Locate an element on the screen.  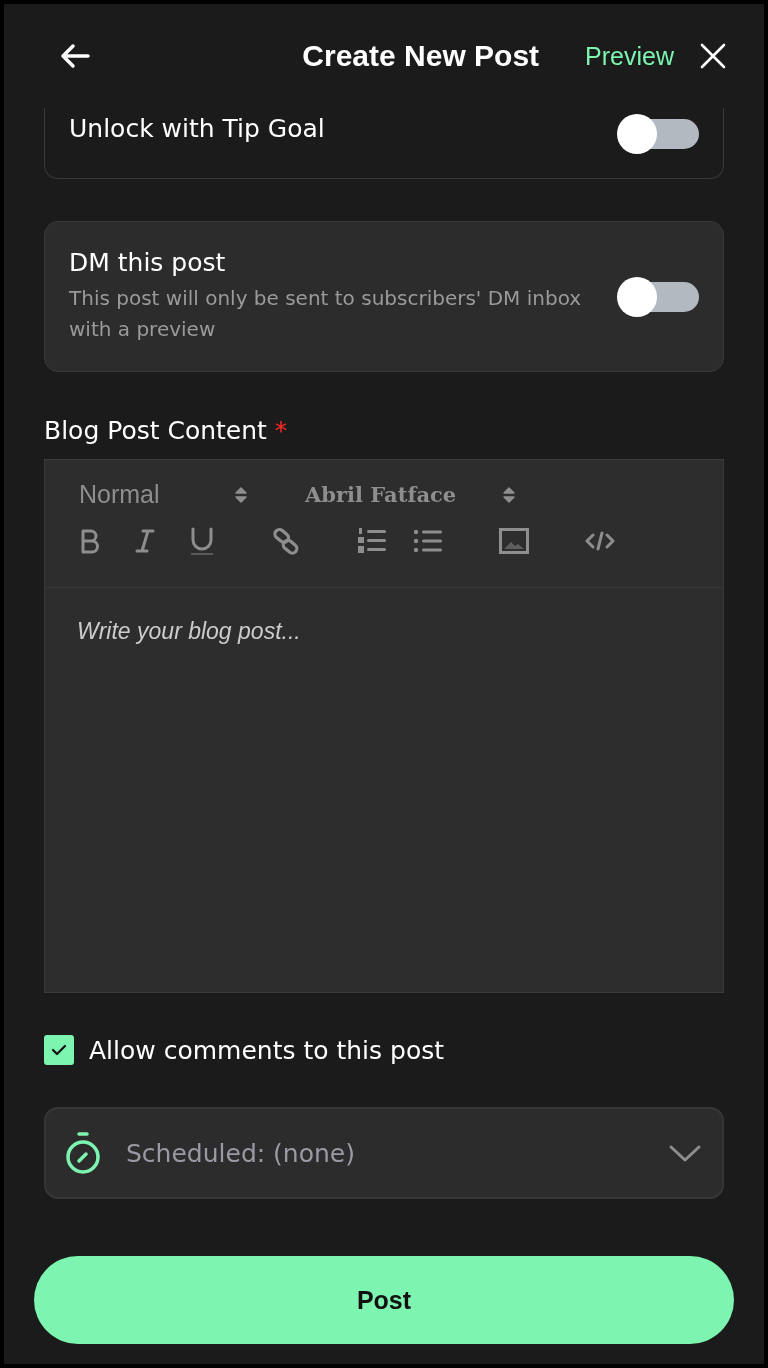
check-icon is located at coordinates (59, 1050).